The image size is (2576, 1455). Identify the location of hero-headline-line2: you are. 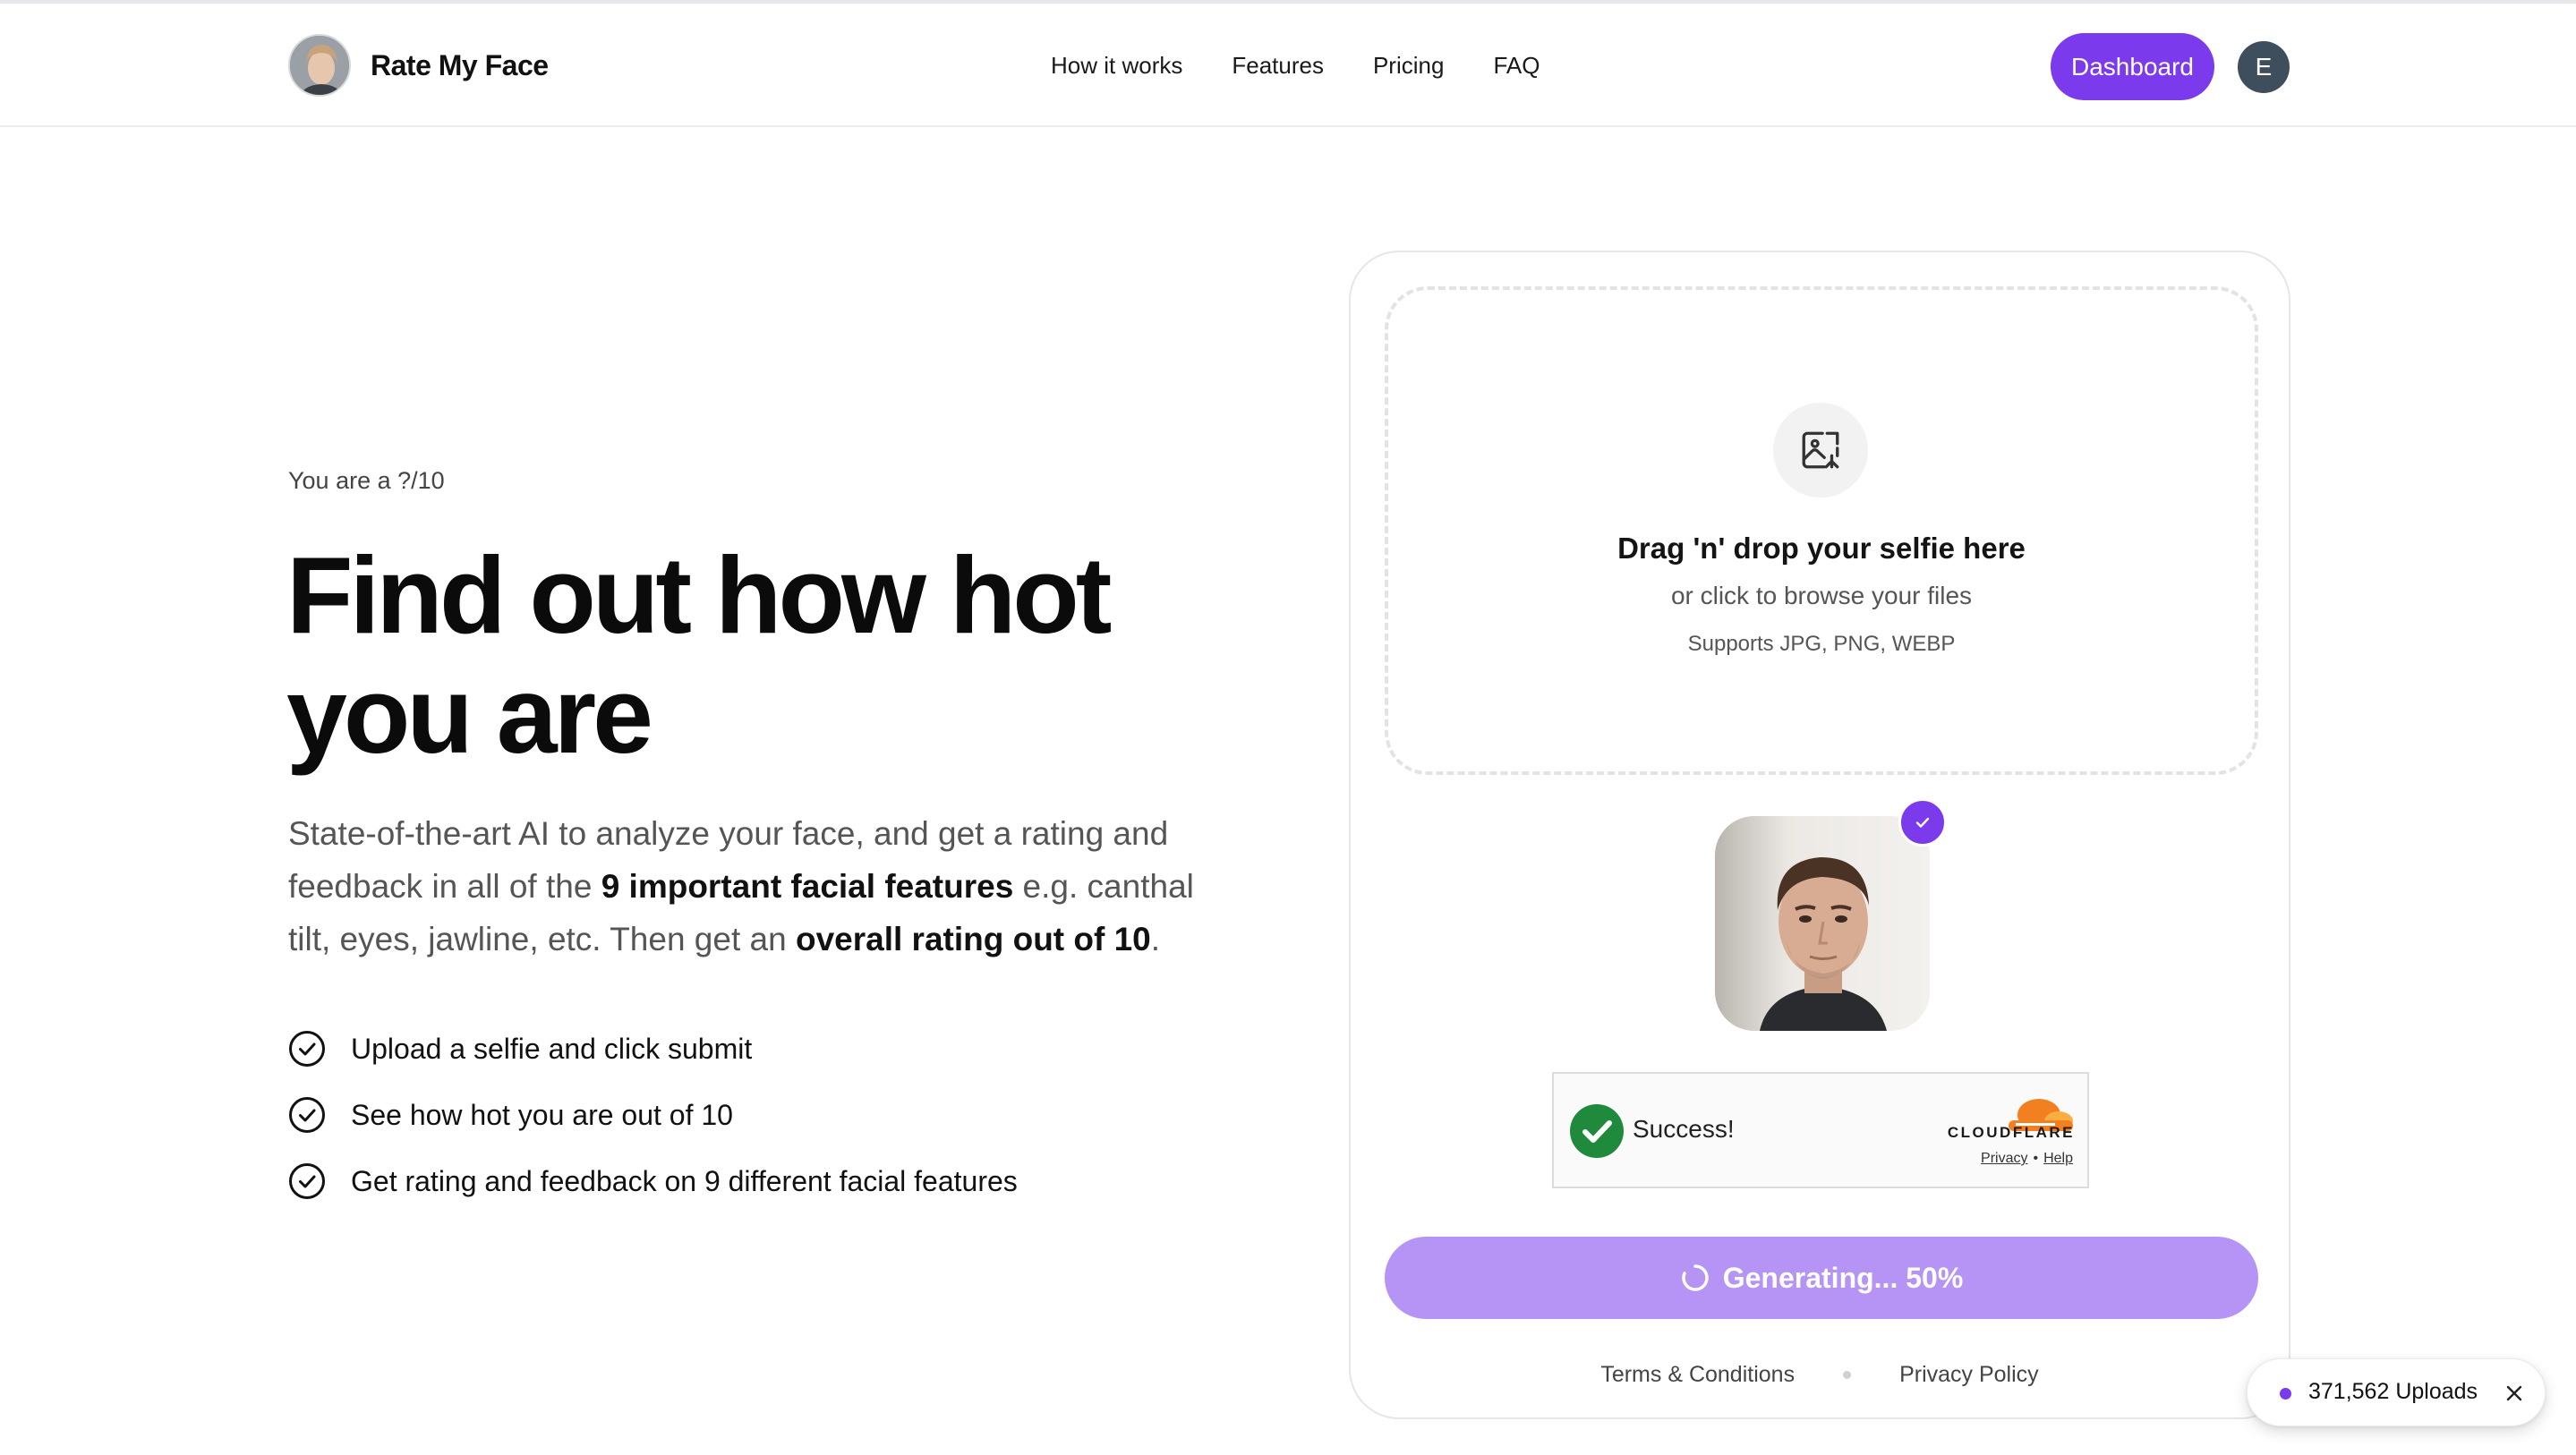
(469, 715).